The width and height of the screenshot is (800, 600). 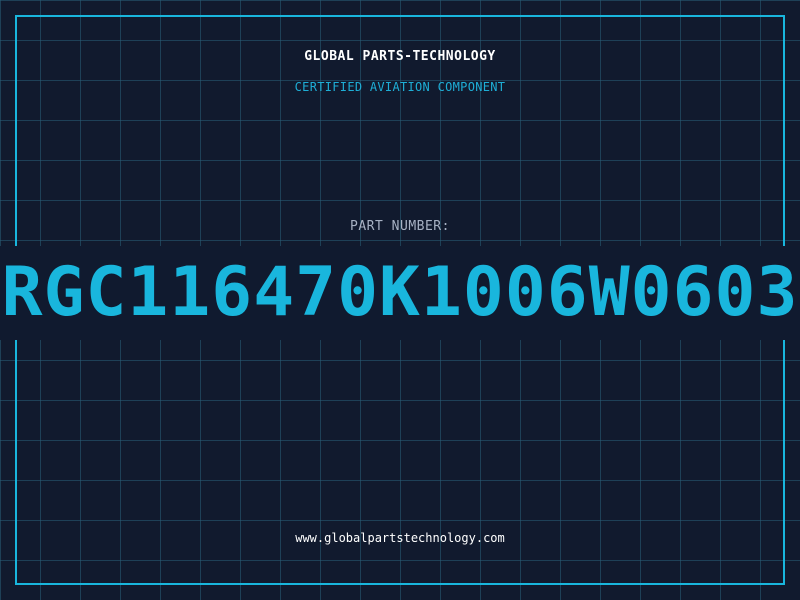 I want to click on website-url: www.globalpartstechnology.com, so click(x=400, y=538).